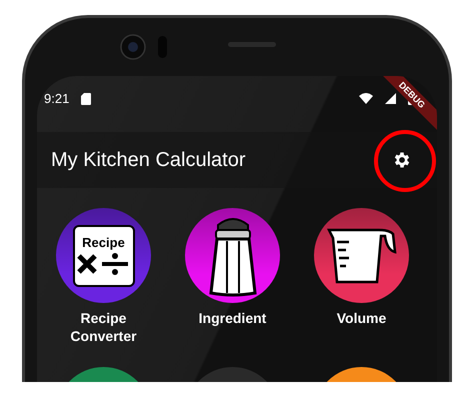 The height and width of the screenshot is (400, 473). Describe the element at coordinates (86, 99) in the screenshot. I see `sd-card-icon` at that location.